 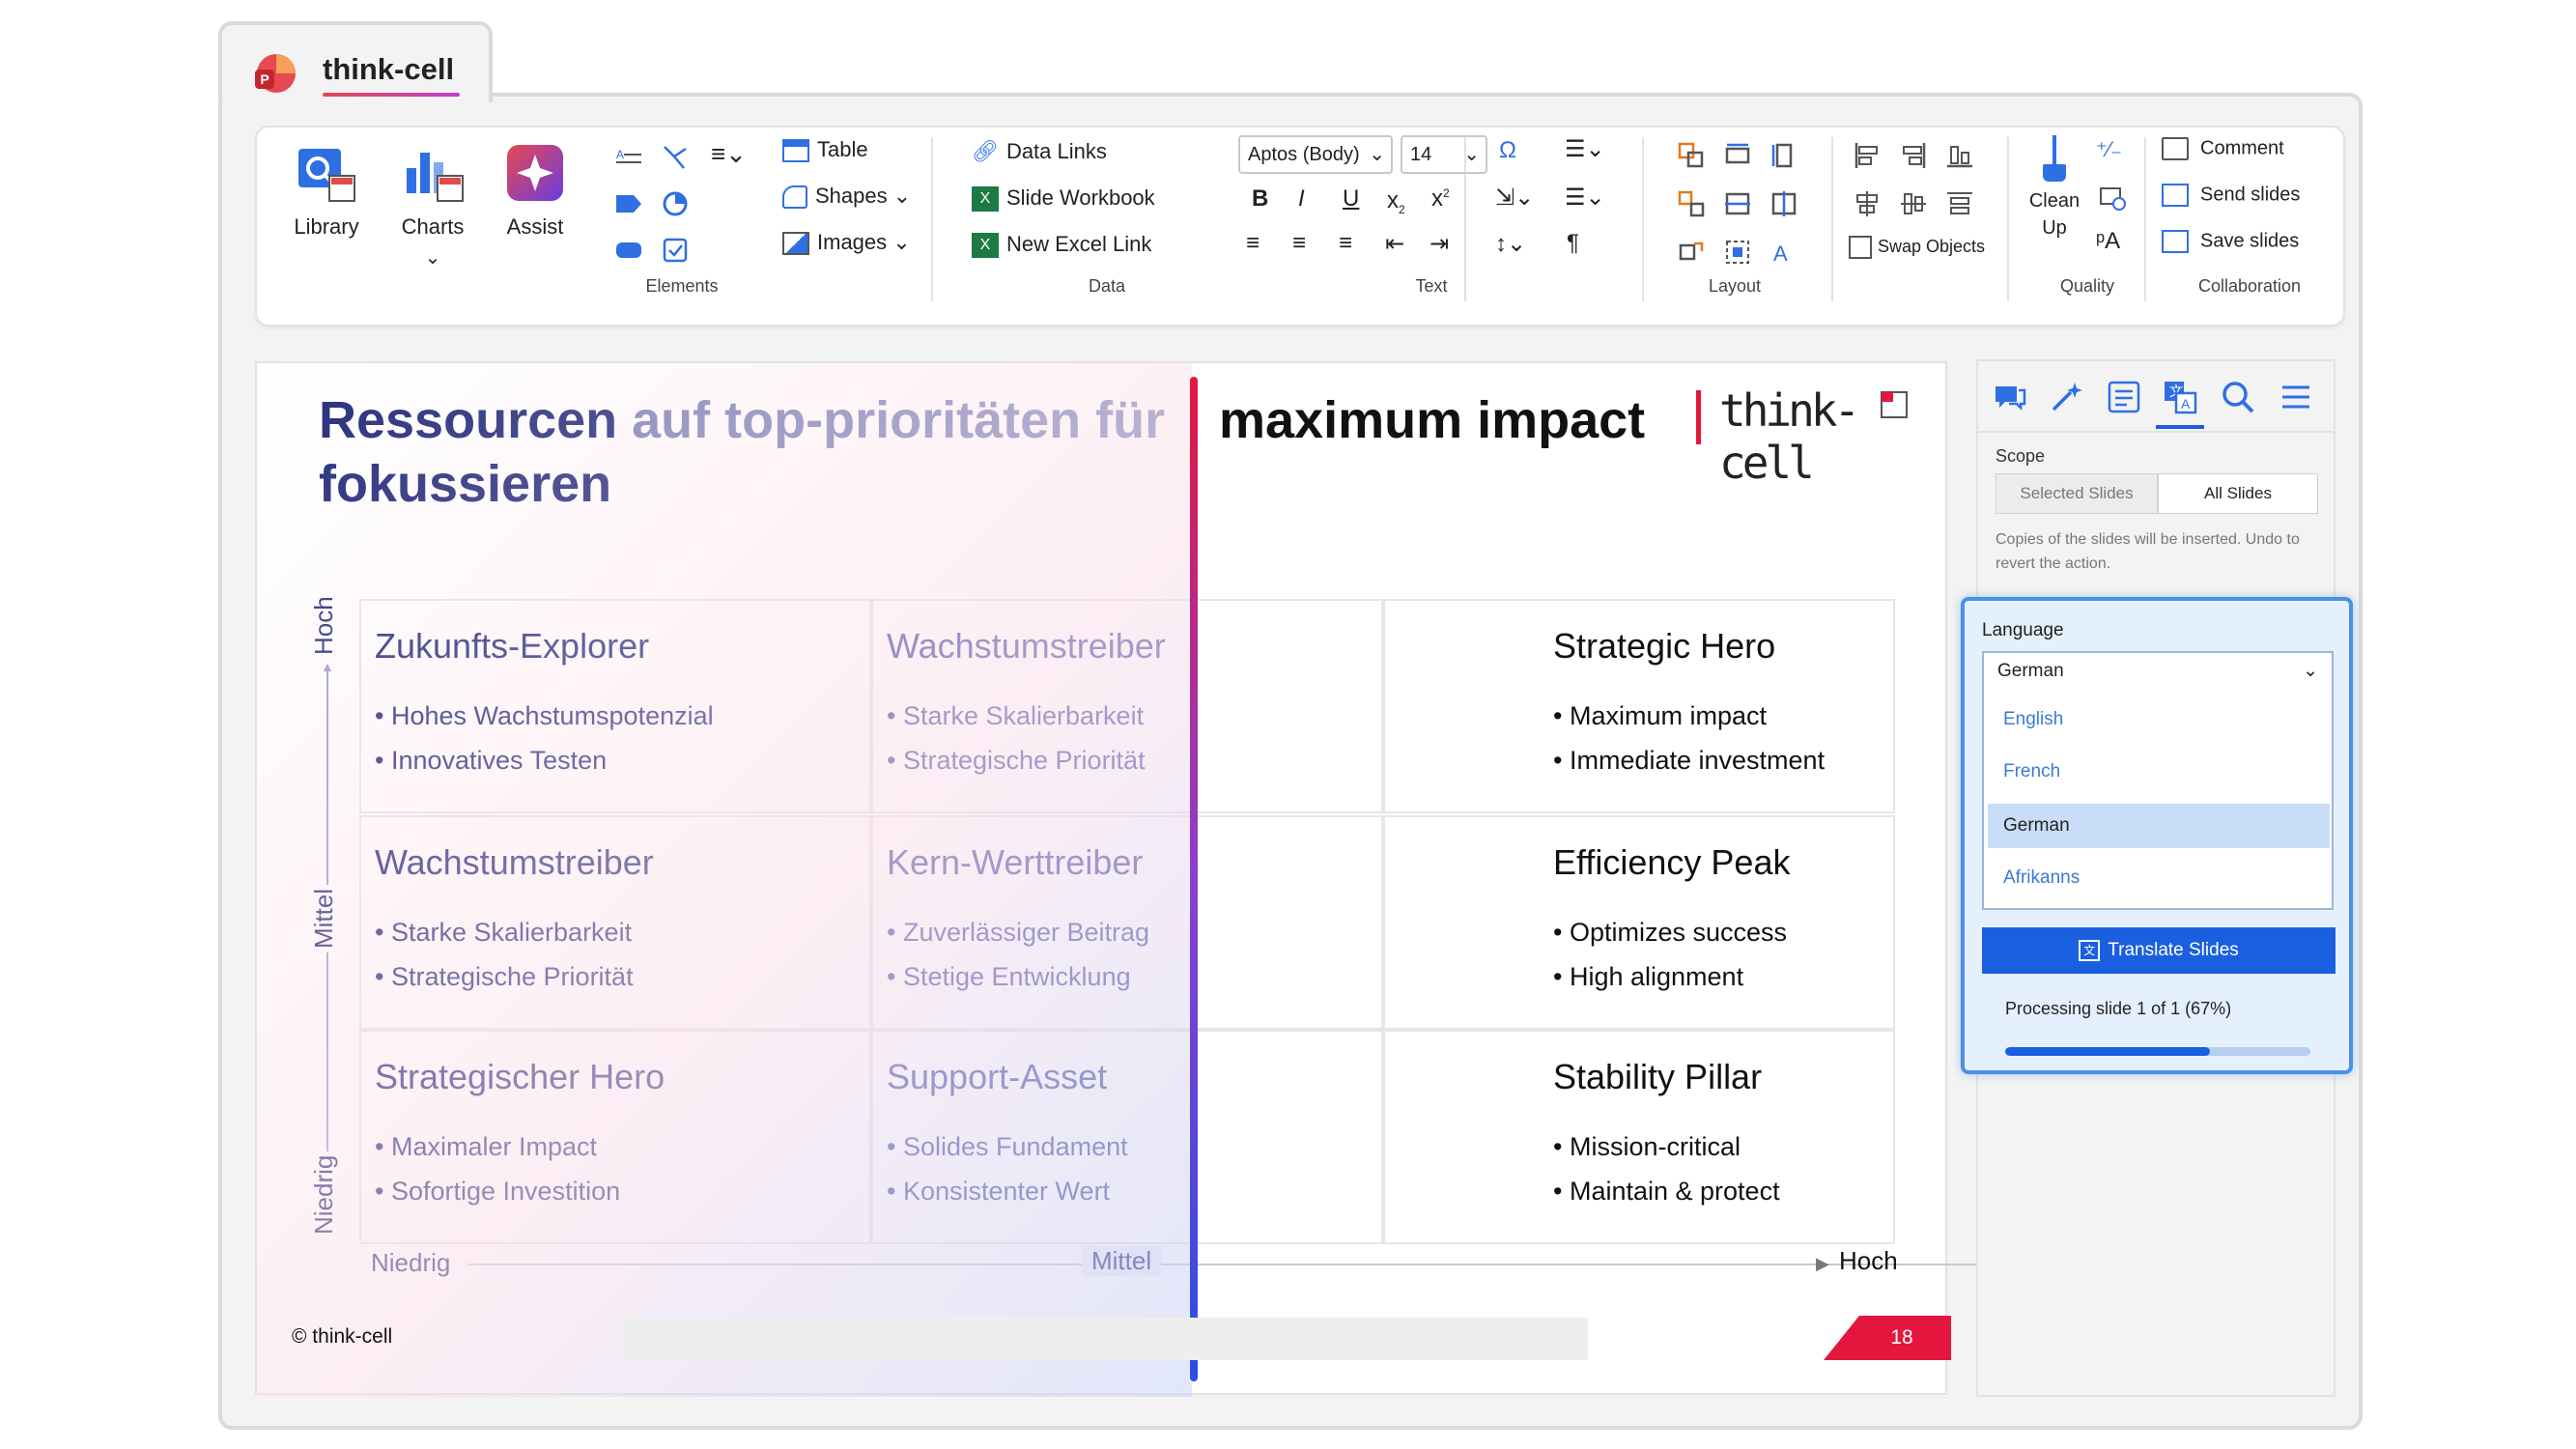 What do you see at coordinates (2054, 160) in the screenshot?
I see `broom-icon` at bounding box center [2054, 160].